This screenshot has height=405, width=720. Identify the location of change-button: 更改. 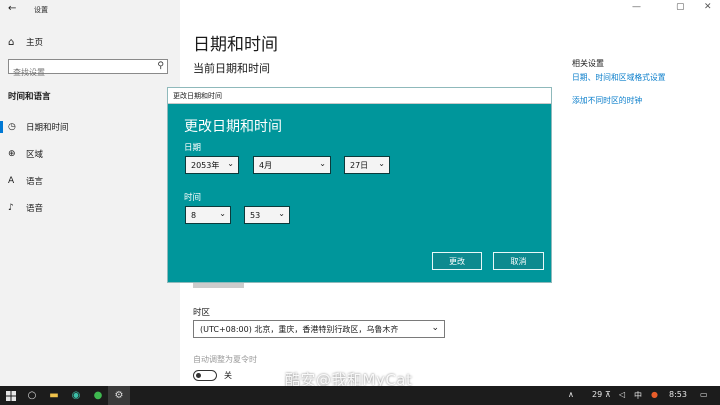
(457, 261).